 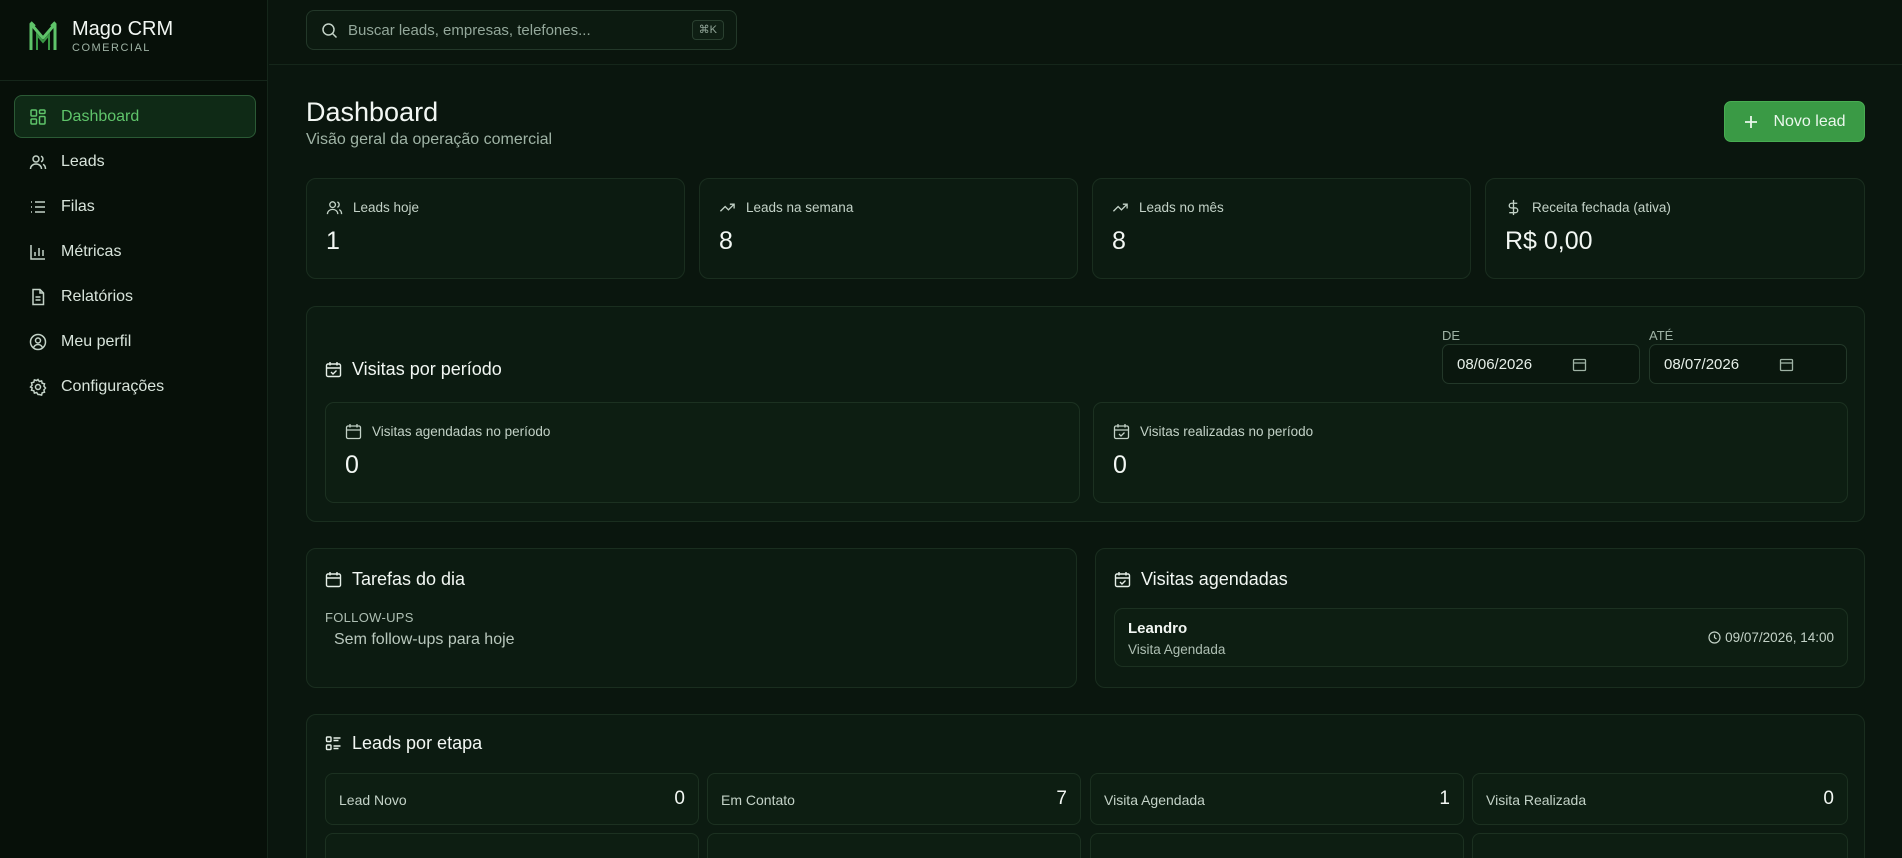 I want to click on sidebar-item-label: Métricas, so click(x=91, y=251).